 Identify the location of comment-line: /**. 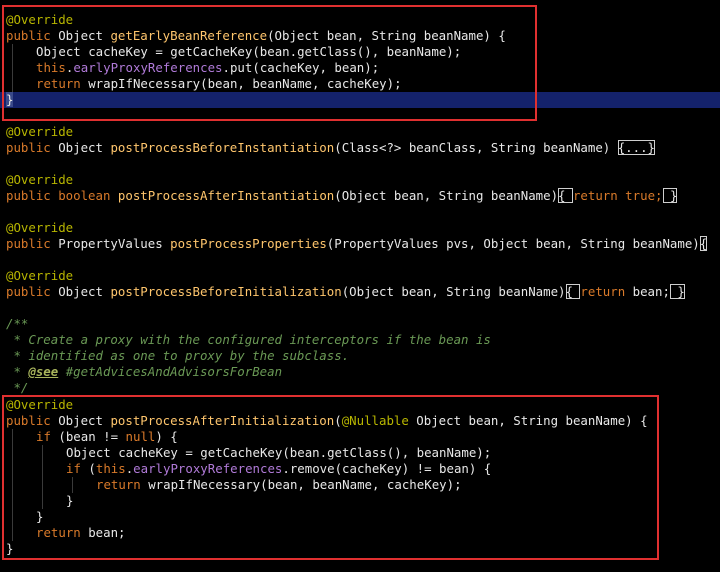
(17, 323).